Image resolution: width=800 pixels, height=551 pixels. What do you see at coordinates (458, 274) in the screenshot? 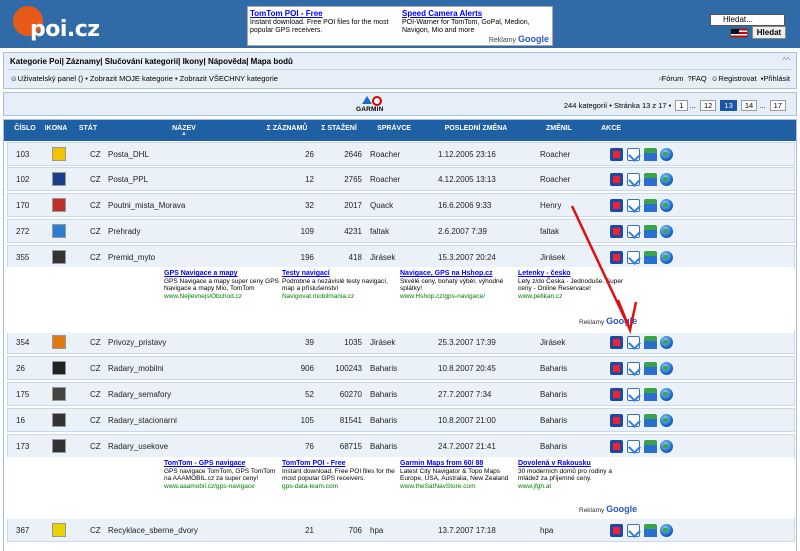
I see `ad-title: Navigace, GPS na Hshop.cz` at bounding box center [458, 274].